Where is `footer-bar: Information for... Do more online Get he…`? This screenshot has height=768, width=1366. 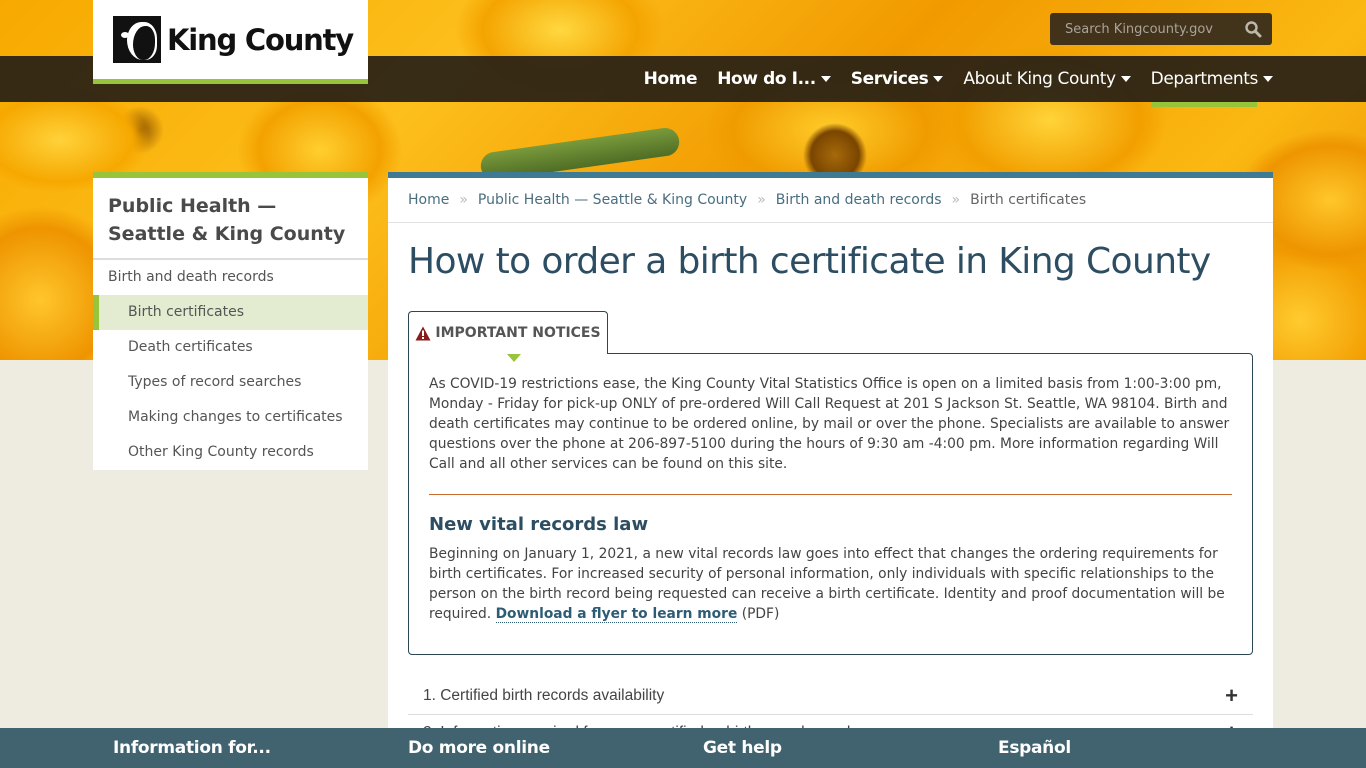 footer-bar: Information for... Do more online Get he… is located at coordinates (683, 748).